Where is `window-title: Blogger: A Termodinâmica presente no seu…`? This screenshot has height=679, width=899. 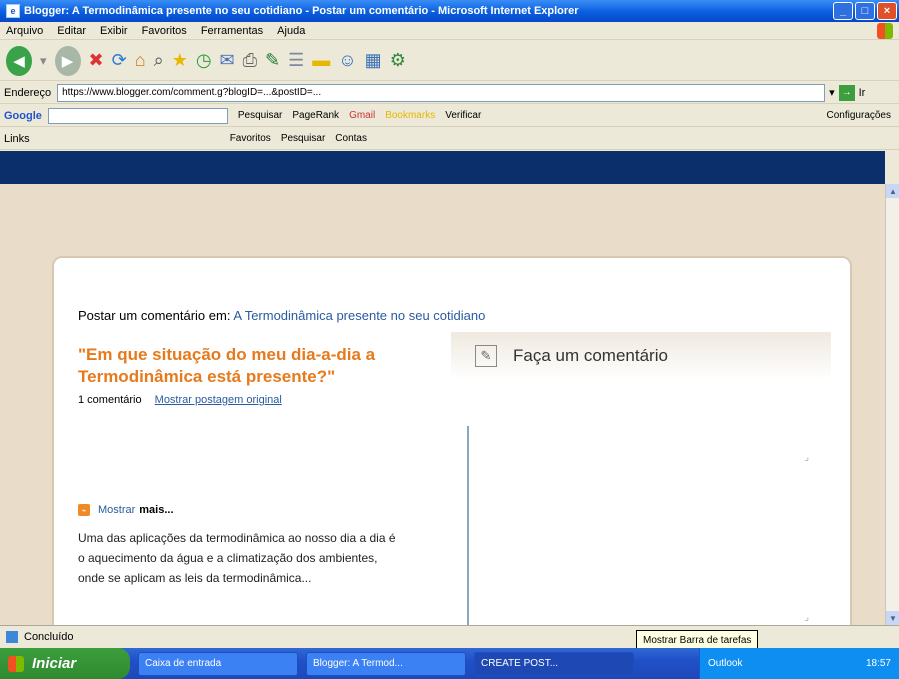 window-title: Blogger: A Termodinâmica presente no seu… is located at coordinates (301, 11).